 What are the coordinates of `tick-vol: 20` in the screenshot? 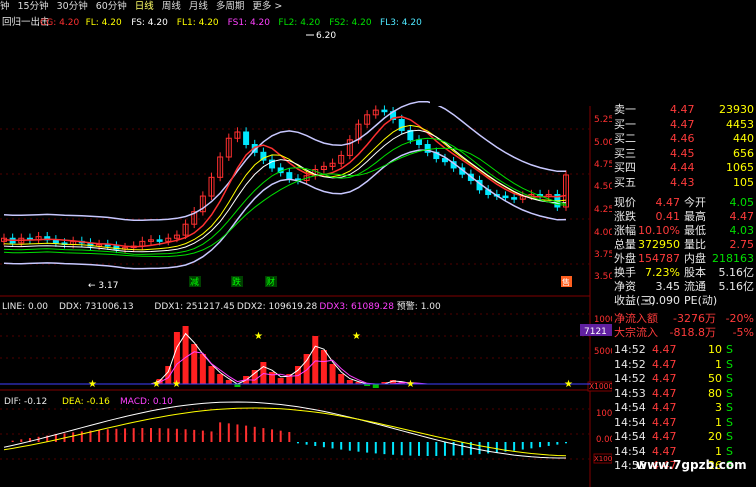 It's located at (715, 436).